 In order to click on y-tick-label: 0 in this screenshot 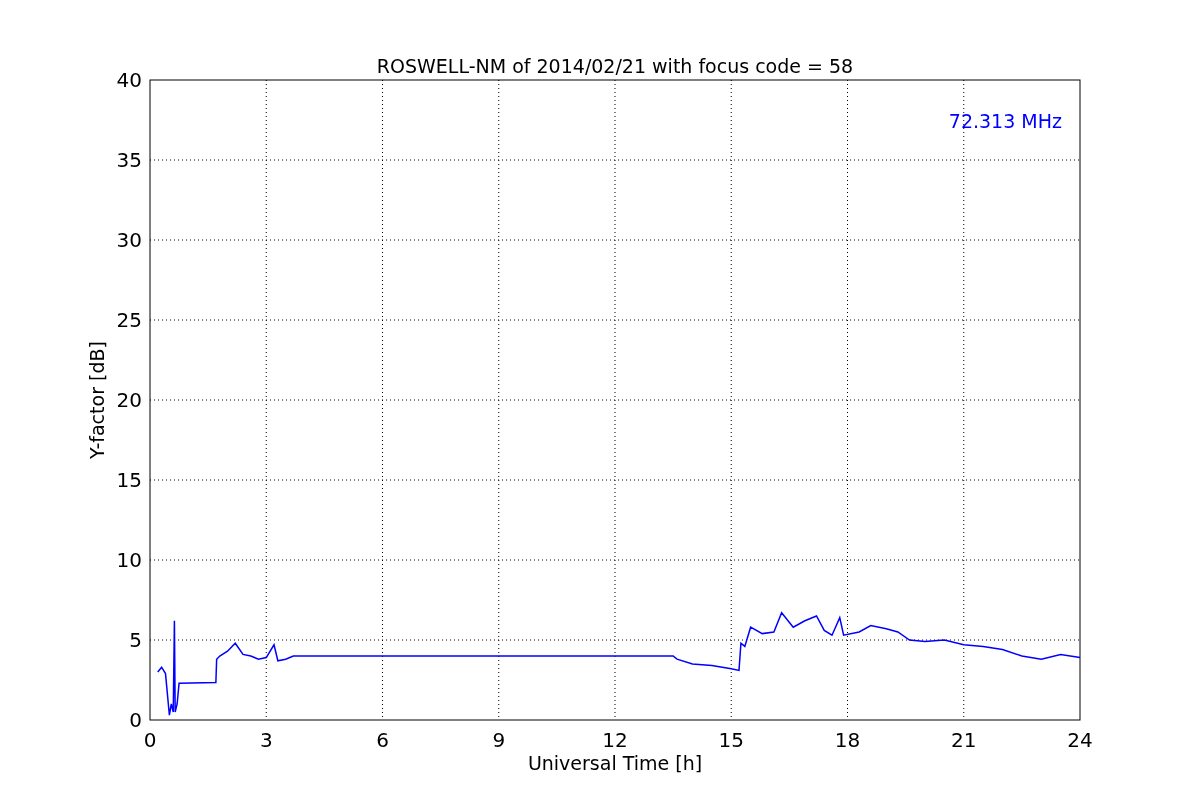, I will do `click(135, 720)`.